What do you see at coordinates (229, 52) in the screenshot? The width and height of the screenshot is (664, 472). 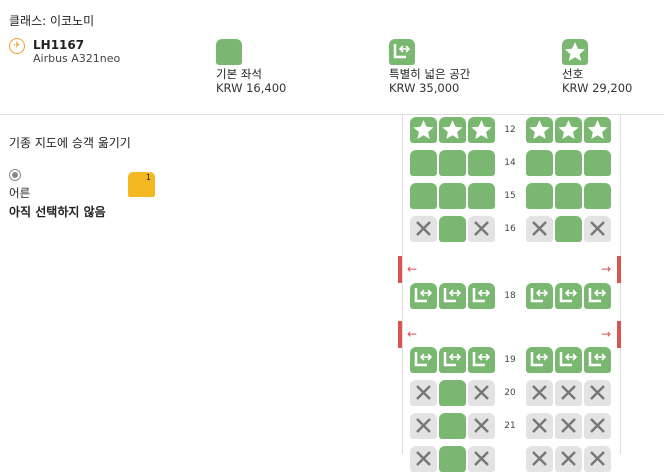 I see `seat-icon` at bounding box center [229, 52].